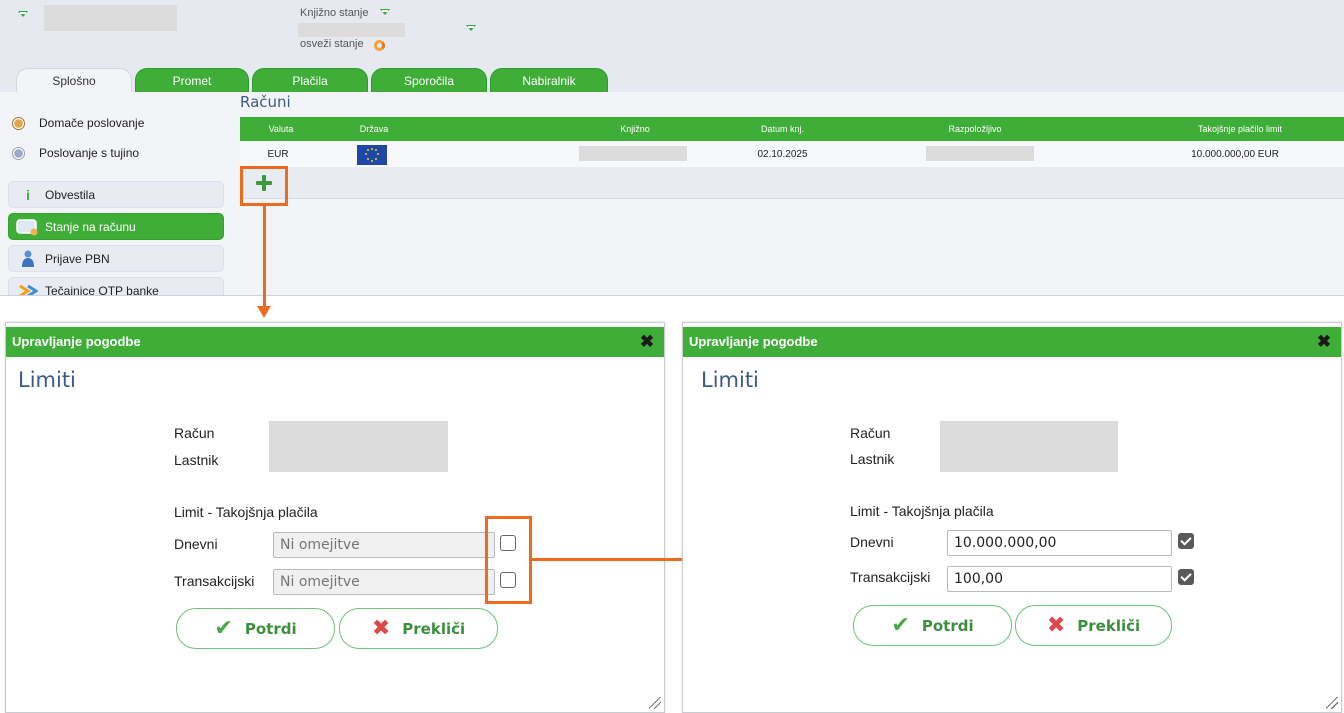 Image resolution: width=1344 pixels, height=713 pixels. What do you see at coordinates (508, 560) in the screenshot?
I see `highlight-checkboxes-callout` at bounding box center [508, 560].